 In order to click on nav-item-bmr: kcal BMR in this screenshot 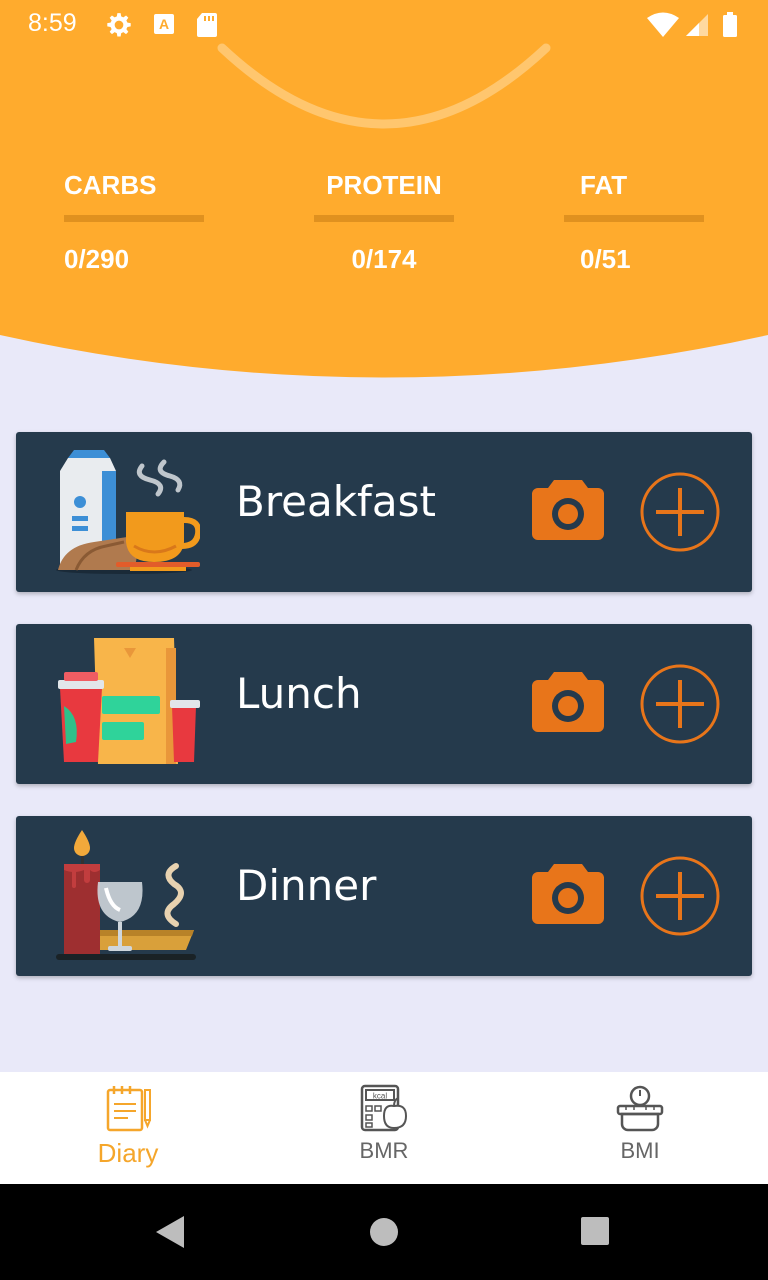, I will do `click(384, 1128)`.